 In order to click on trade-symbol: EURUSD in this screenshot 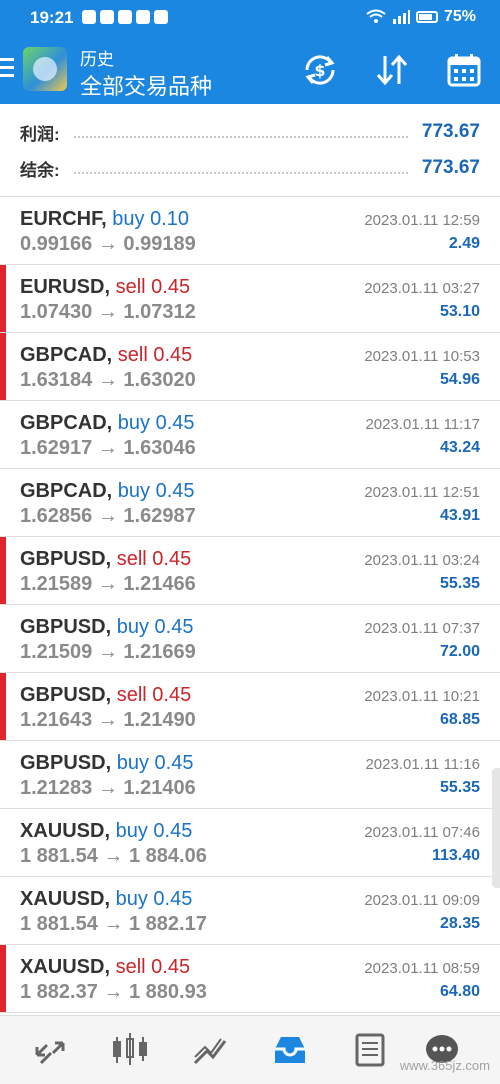, I will do `click(62, 287)`.